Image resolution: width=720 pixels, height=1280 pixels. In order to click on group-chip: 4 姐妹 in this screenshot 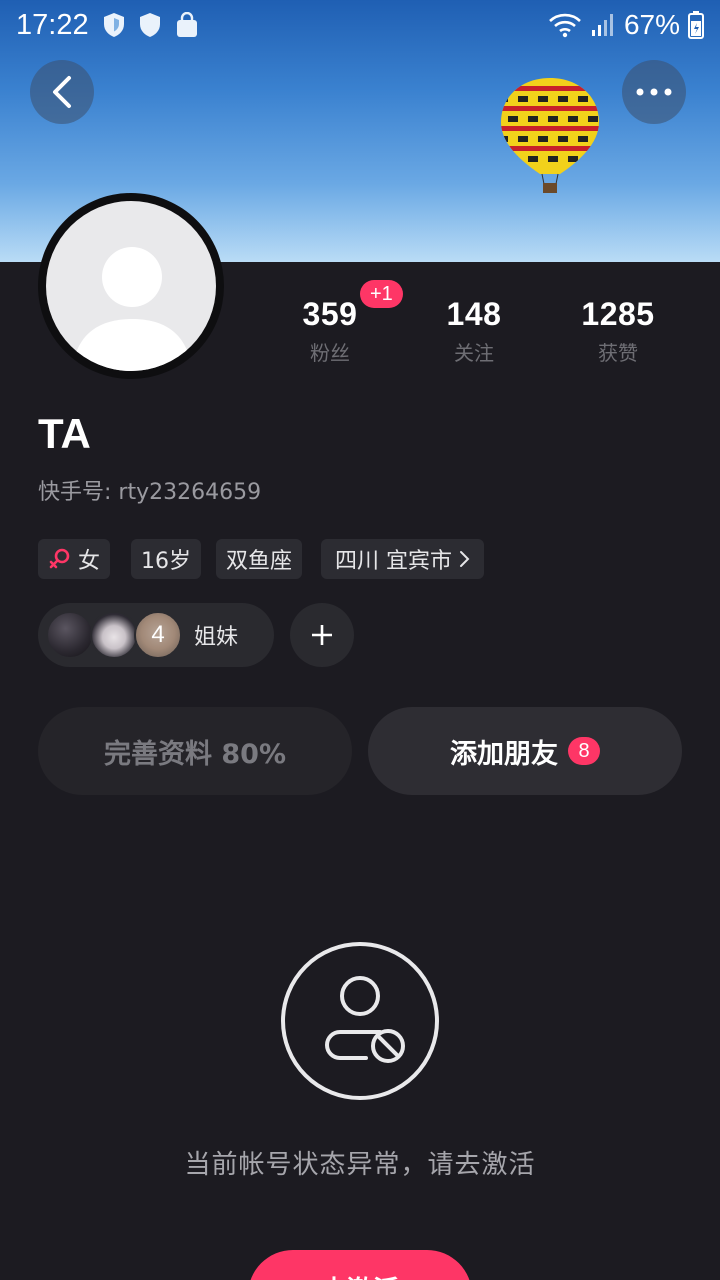, I will do `click(156, 635)`.